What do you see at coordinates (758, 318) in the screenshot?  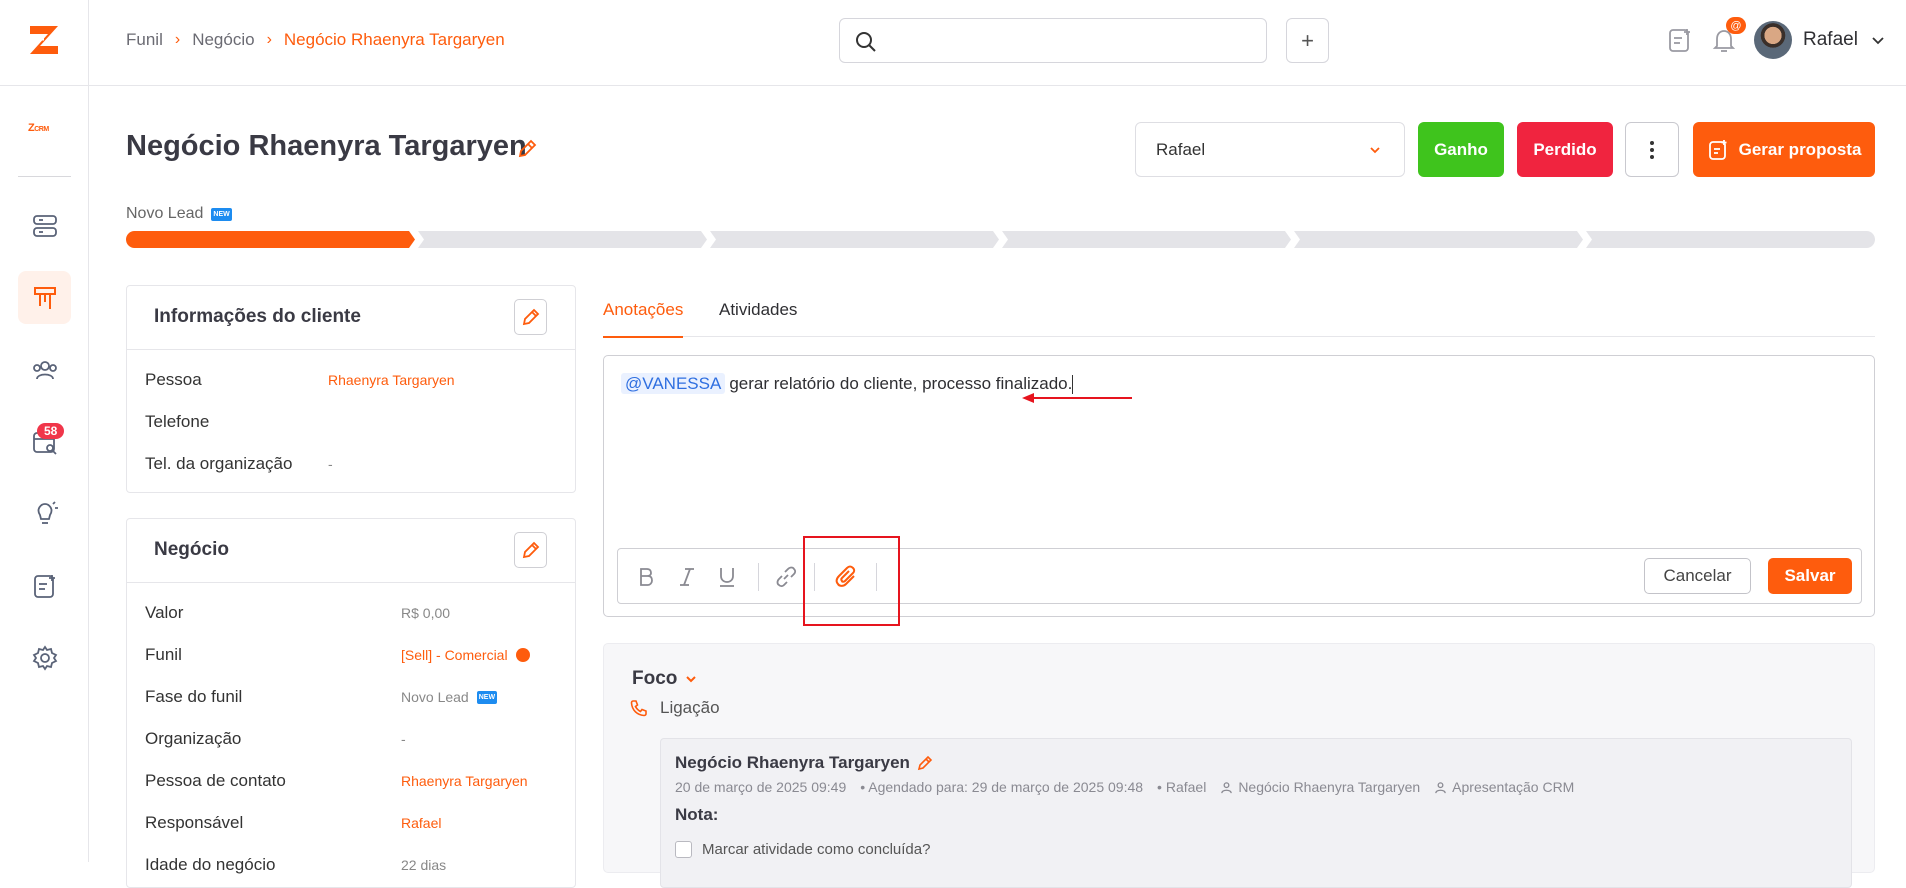 I see `tab-atividades: Atividades` at bounding box center [758, 318].